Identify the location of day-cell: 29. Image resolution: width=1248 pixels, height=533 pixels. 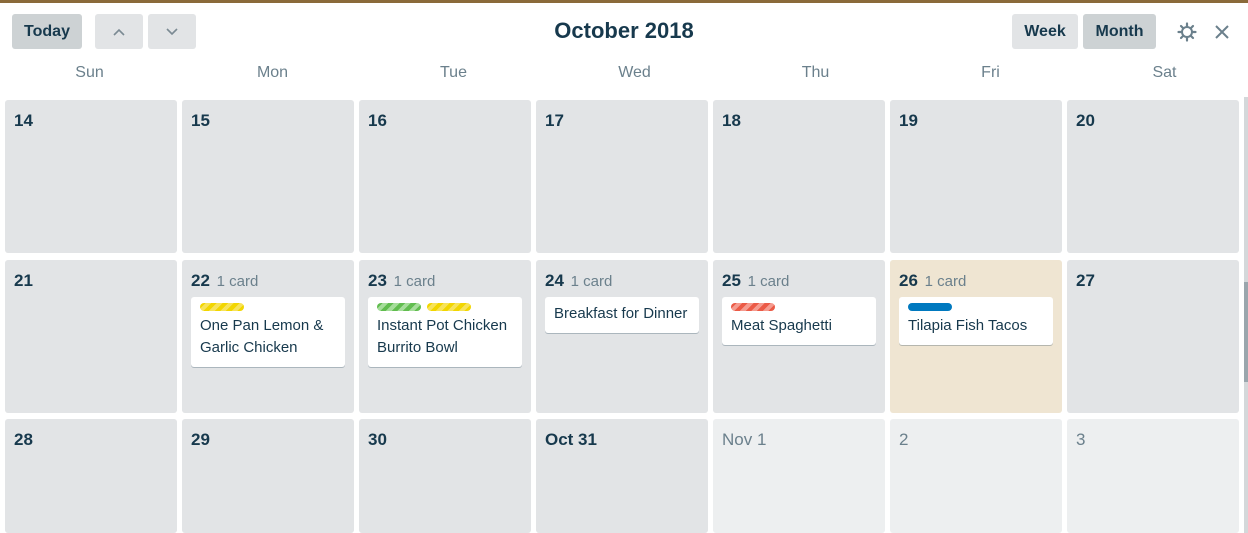
(268, 476).